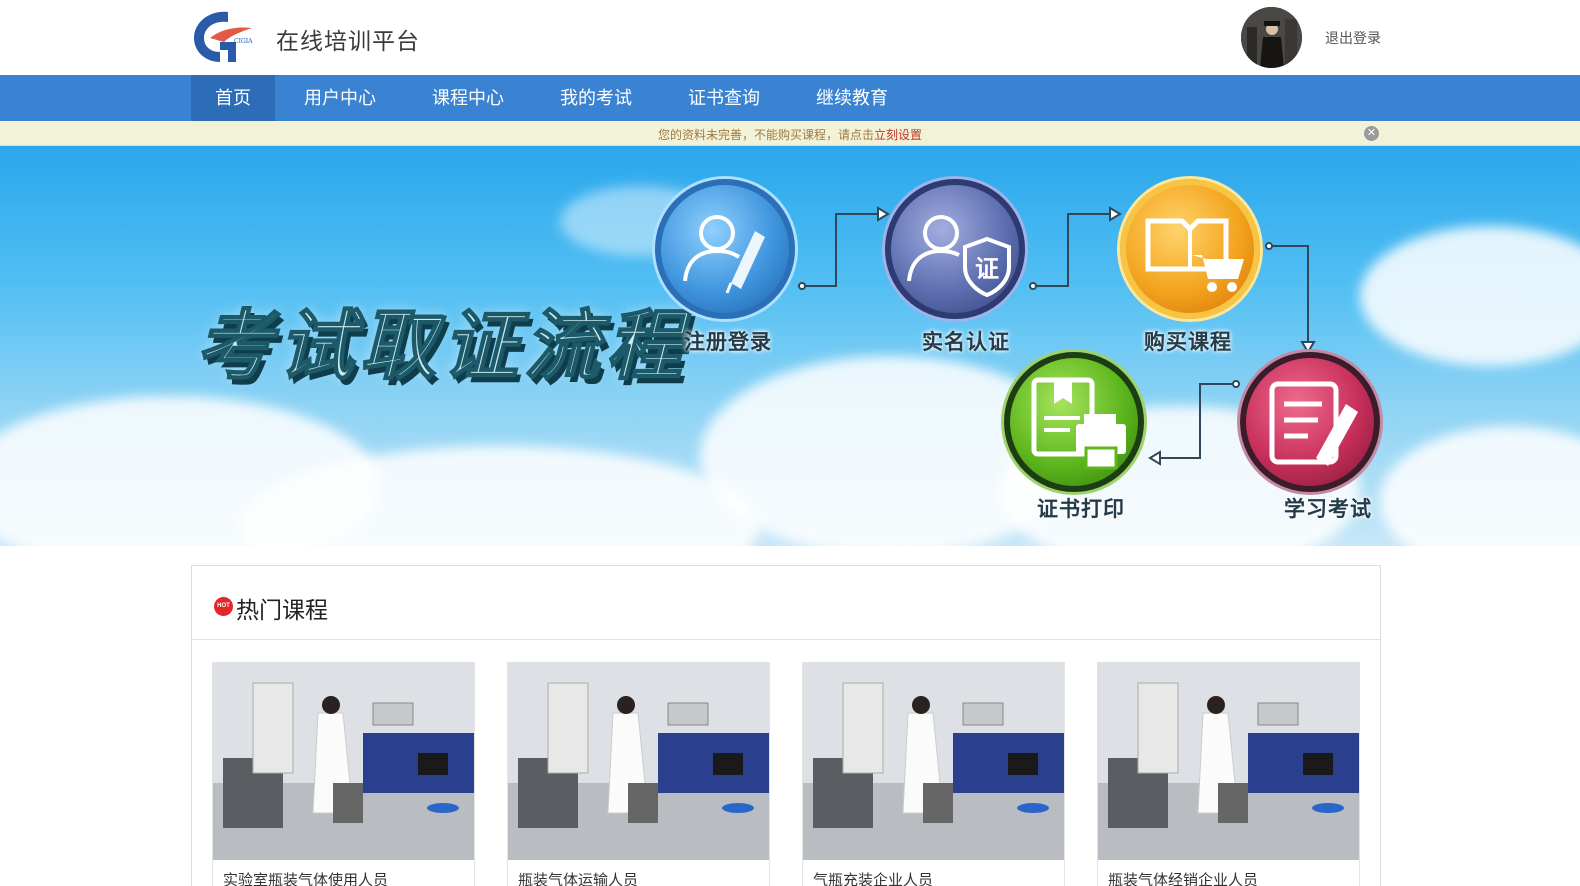 This screenshot has width=1580, height=886. Describe the element at coordinates (233, 98) in the screenshot. I see `nav-item-home: 首页` at that location.